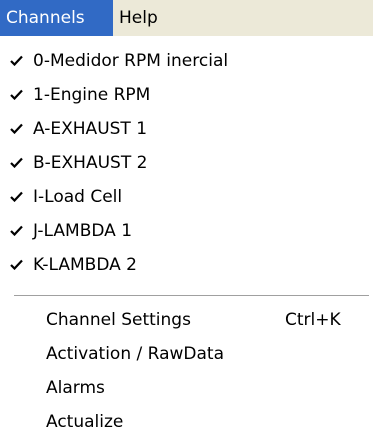  What do you see at coordinates (78, 197) in the screenshot?
I see `menu-item-label: I-Load Cell` at bounding box center [78, 197].